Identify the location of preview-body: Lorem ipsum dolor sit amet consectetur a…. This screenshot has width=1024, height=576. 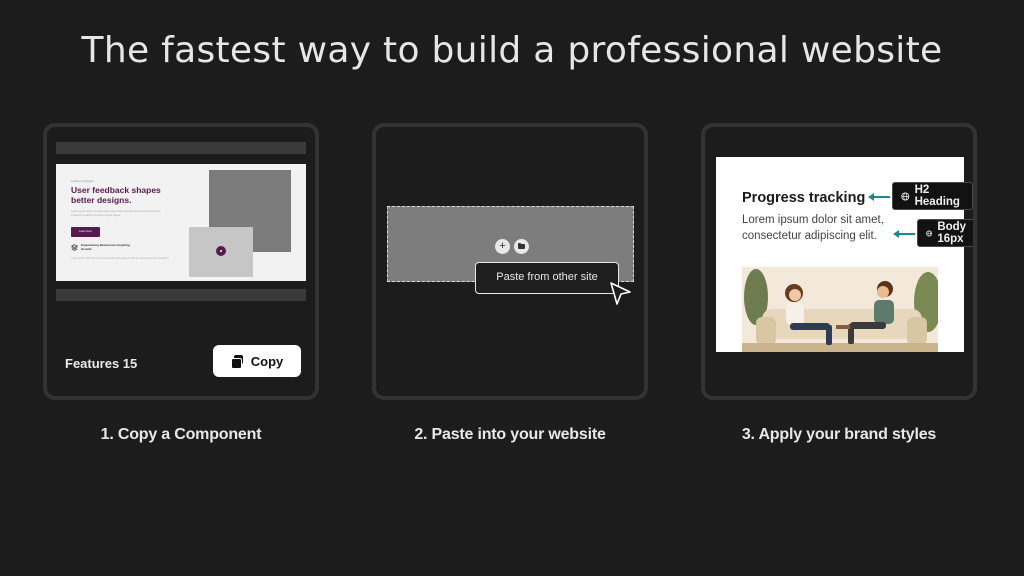
(116, 213).